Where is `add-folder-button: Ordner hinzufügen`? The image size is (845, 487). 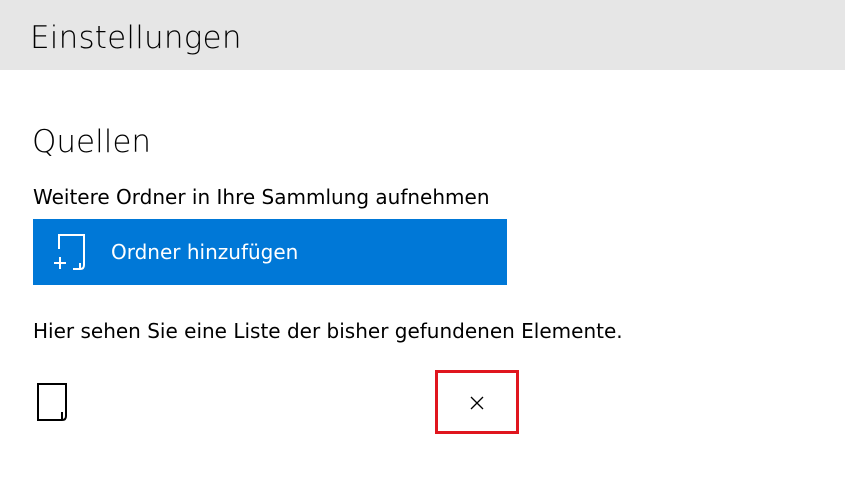
add-folder-button: Ordner hinzufügen is located at coordinates (270, 252).